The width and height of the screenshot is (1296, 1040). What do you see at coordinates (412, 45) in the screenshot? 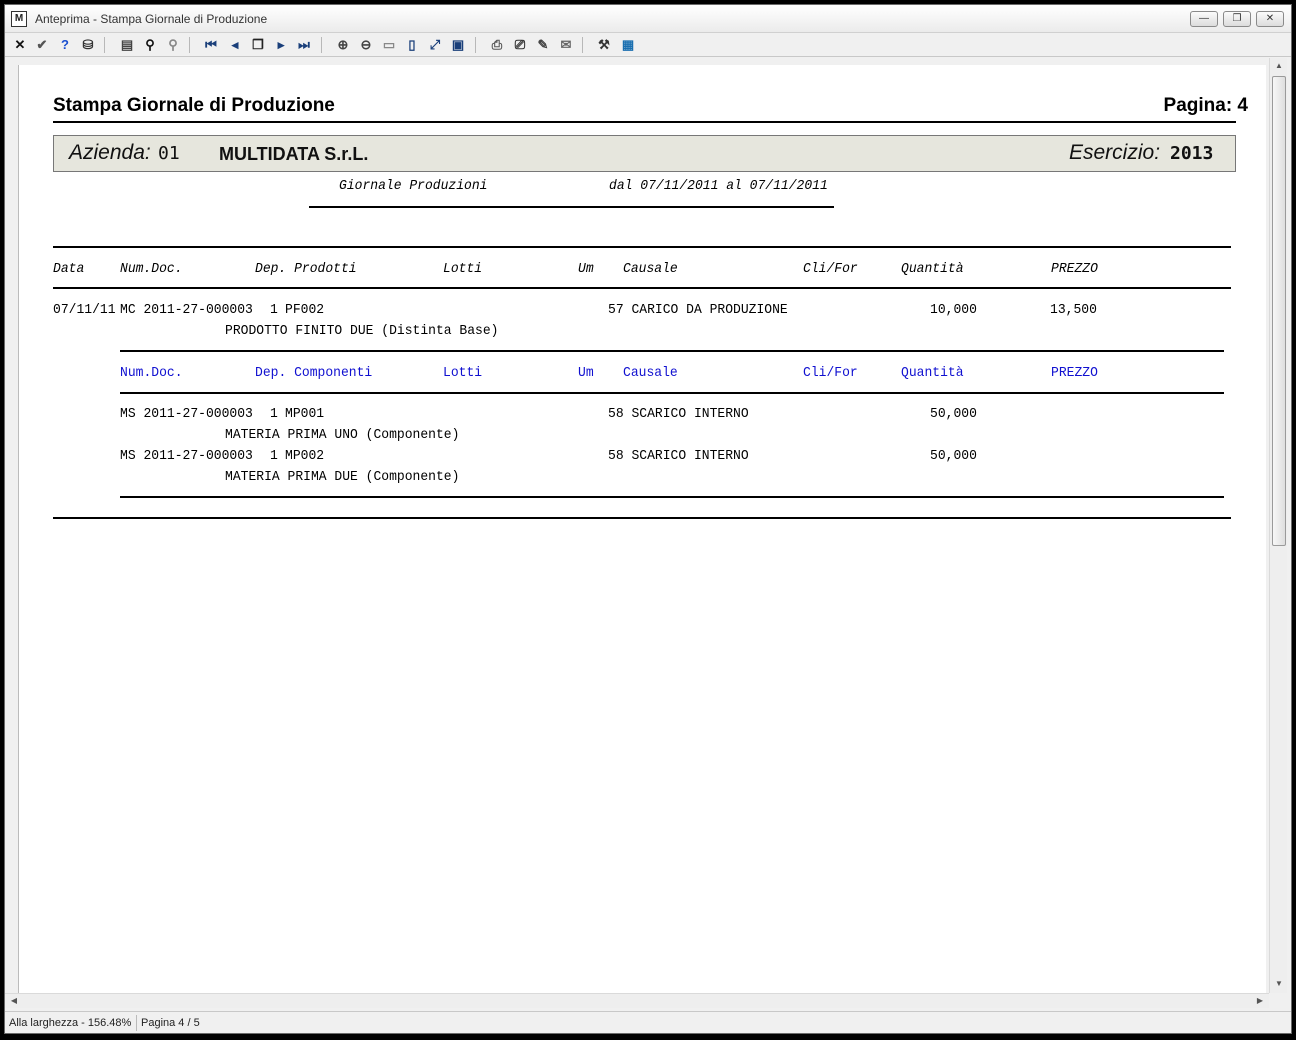
I see `zoom-page-icon: ▯` at bounding box center [412, 45].